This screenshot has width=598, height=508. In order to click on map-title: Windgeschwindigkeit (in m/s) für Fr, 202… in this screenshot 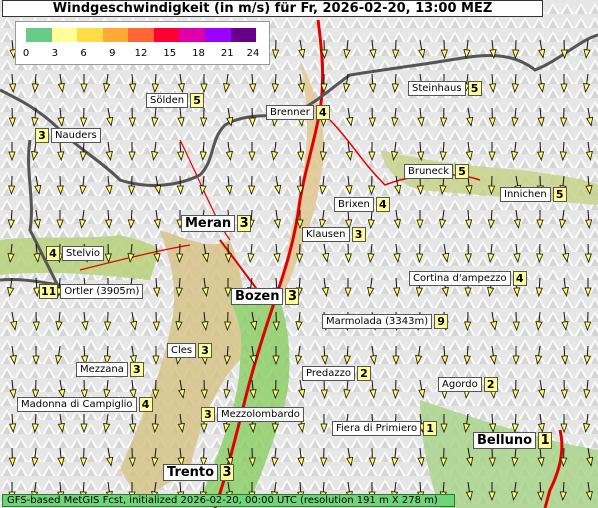, I will do `click(272, 8)`.